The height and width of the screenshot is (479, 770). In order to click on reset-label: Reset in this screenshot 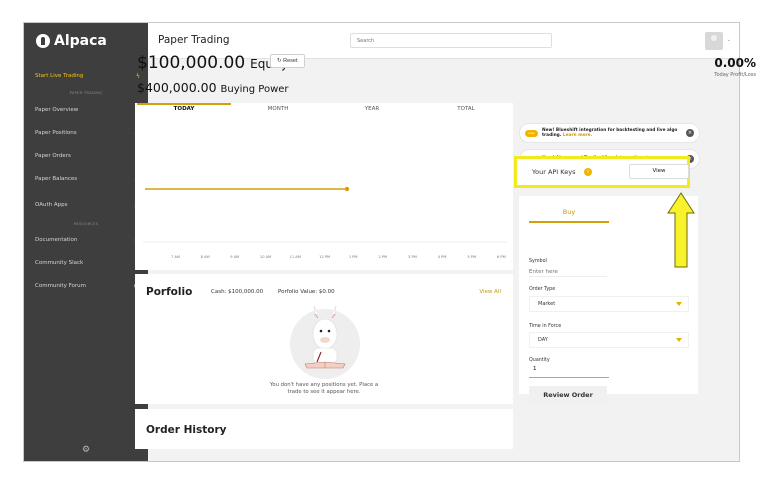, I will do `click(290, 61)`.